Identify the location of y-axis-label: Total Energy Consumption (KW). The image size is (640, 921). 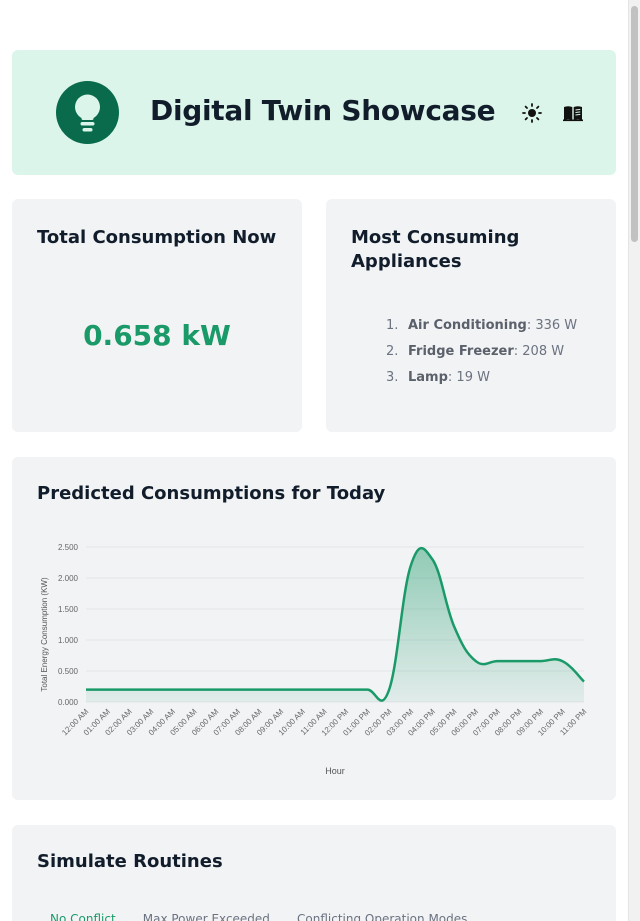
(44, 634).